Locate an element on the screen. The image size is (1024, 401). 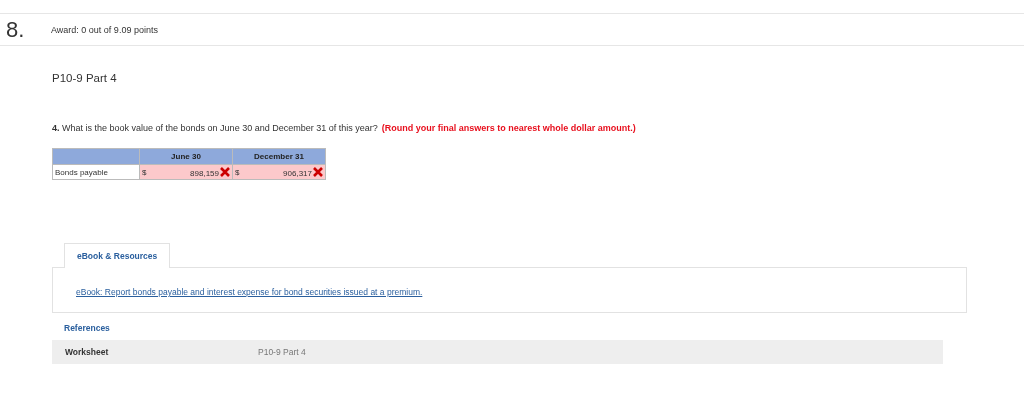
instruction-note: (Round your final answers to nearest whole dollar amount.) is located at coordinates (508, 128).